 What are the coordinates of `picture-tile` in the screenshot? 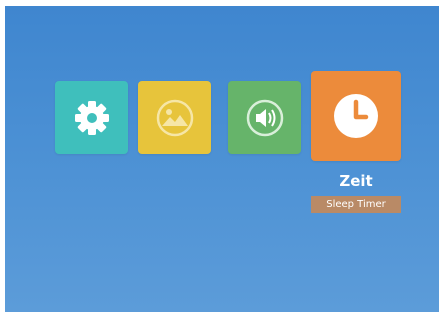 It's located at (174, 117).